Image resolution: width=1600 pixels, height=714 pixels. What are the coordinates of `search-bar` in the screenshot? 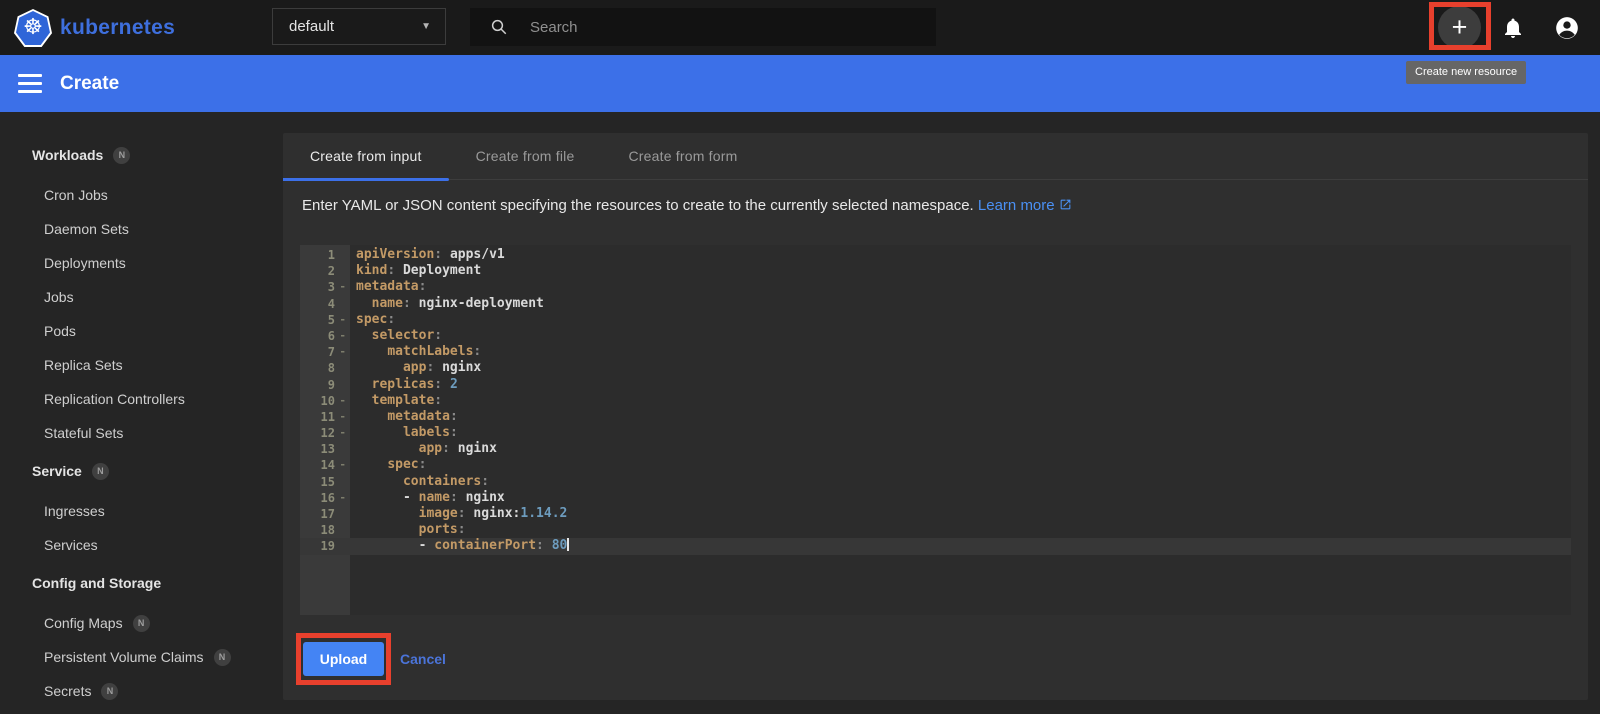 It's located at (703, 27).